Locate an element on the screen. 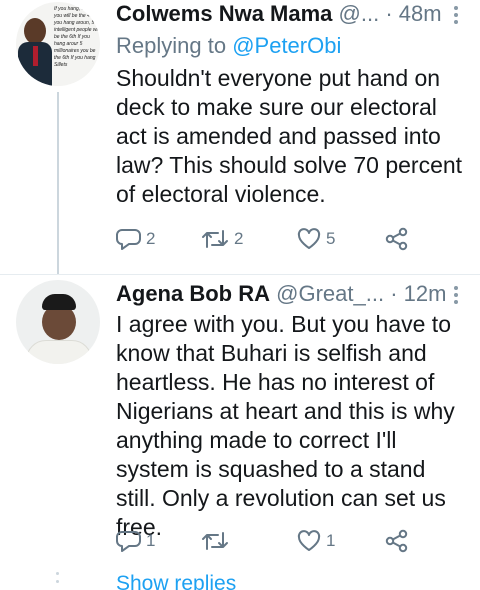 Image resolution: width=480 pixels, height=590 pixels. timestamp: 12m is located at coordinates (425, 293).